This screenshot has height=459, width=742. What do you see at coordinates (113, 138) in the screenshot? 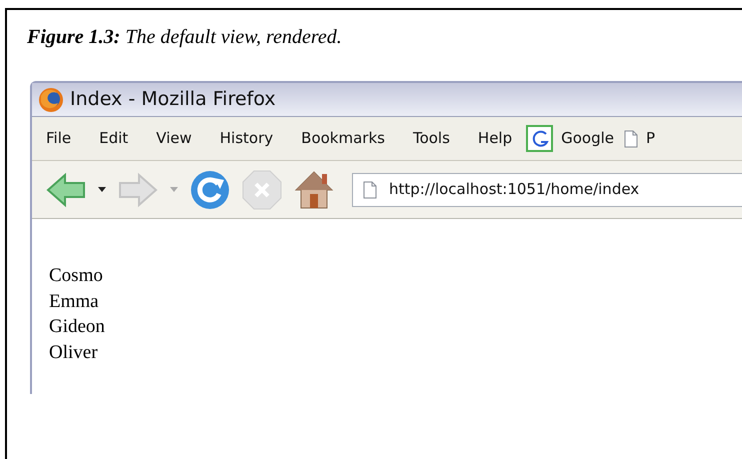
I see `menu-item: Edit` at bounding box center [113, 138].